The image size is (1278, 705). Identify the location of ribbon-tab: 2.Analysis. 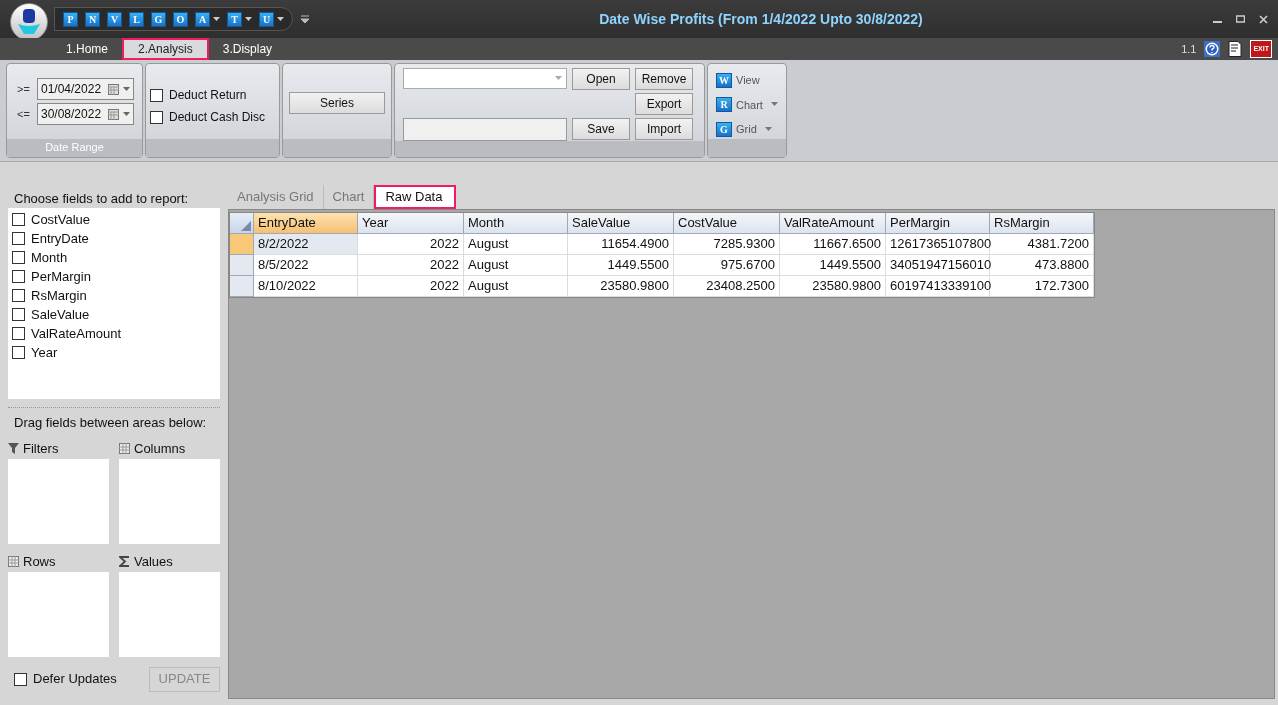
(165, 49).